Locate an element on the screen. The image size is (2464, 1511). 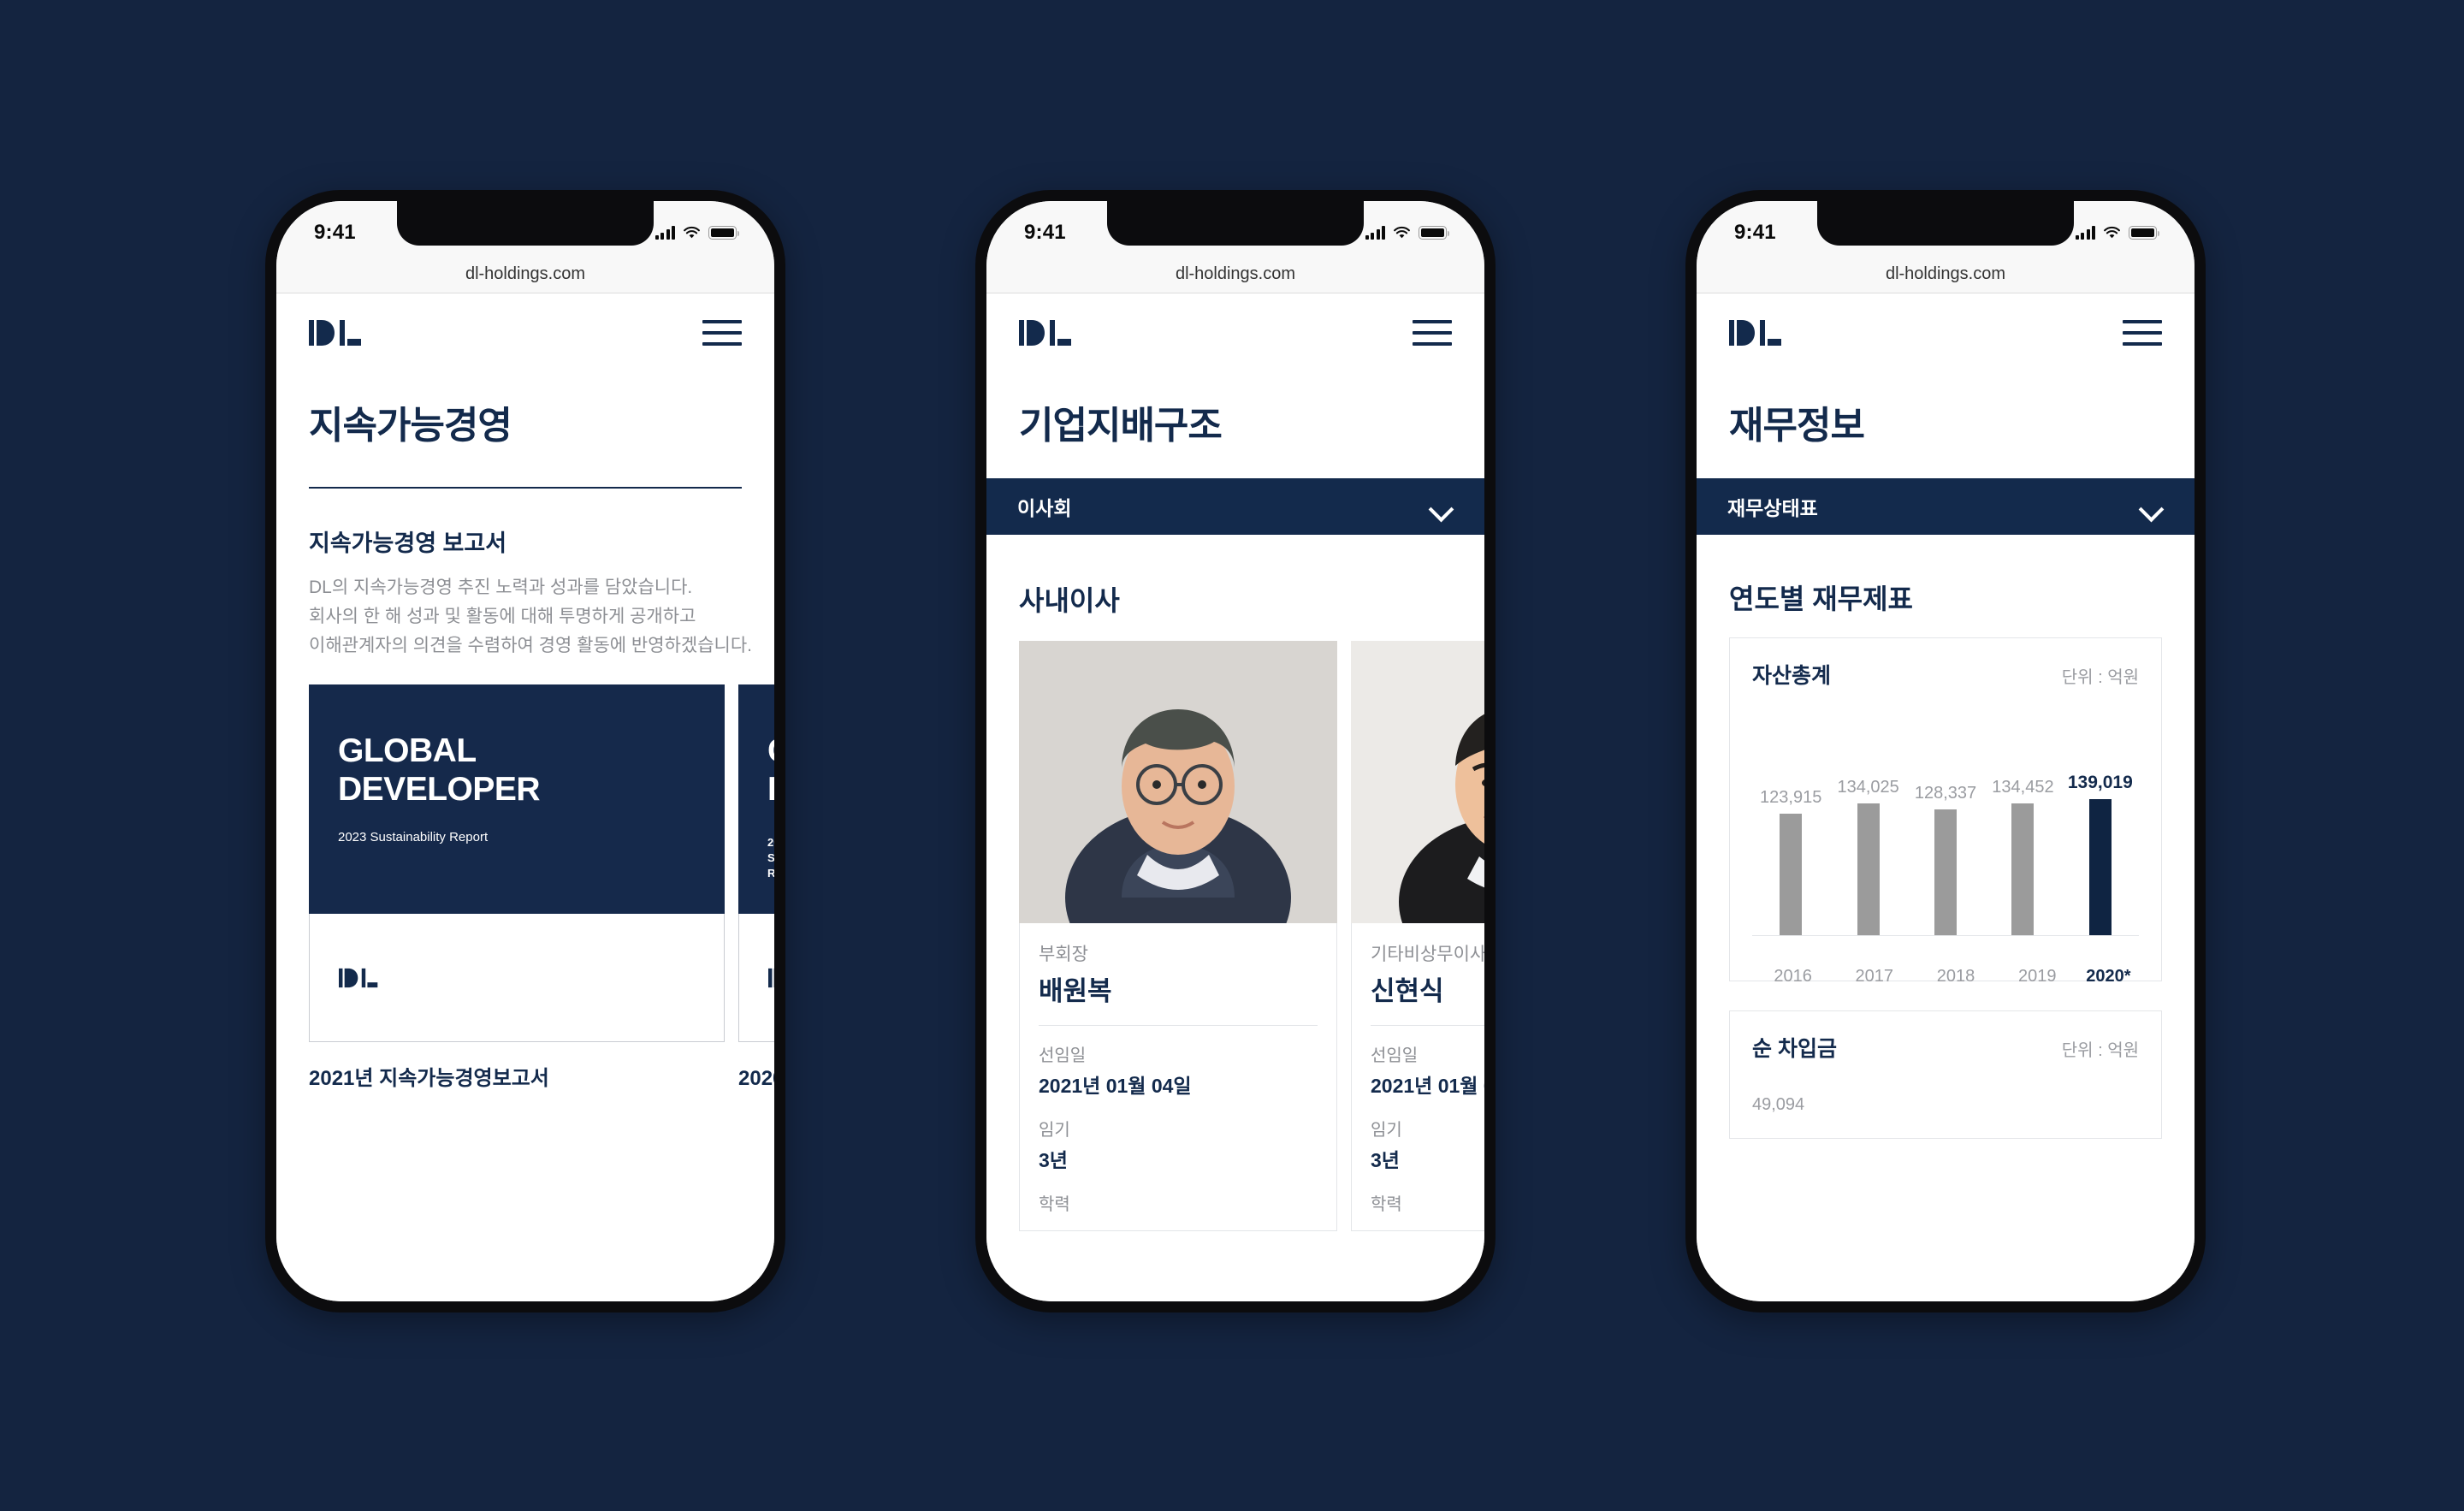
directors-heading: 사내이사 is located at coordinates (1069, 600).